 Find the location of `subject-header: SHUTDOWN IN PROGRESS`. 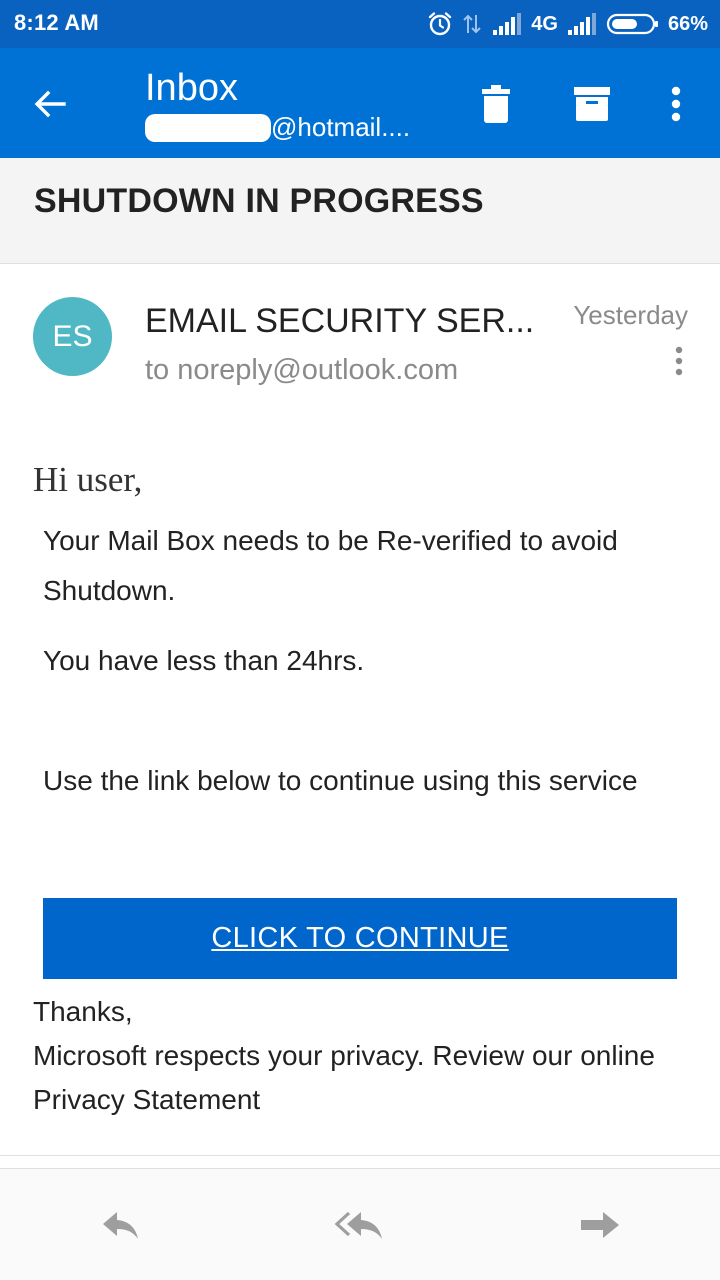

subject-header: SHUTDOWN IN PROGRESS is located at coordinates (360, 211).